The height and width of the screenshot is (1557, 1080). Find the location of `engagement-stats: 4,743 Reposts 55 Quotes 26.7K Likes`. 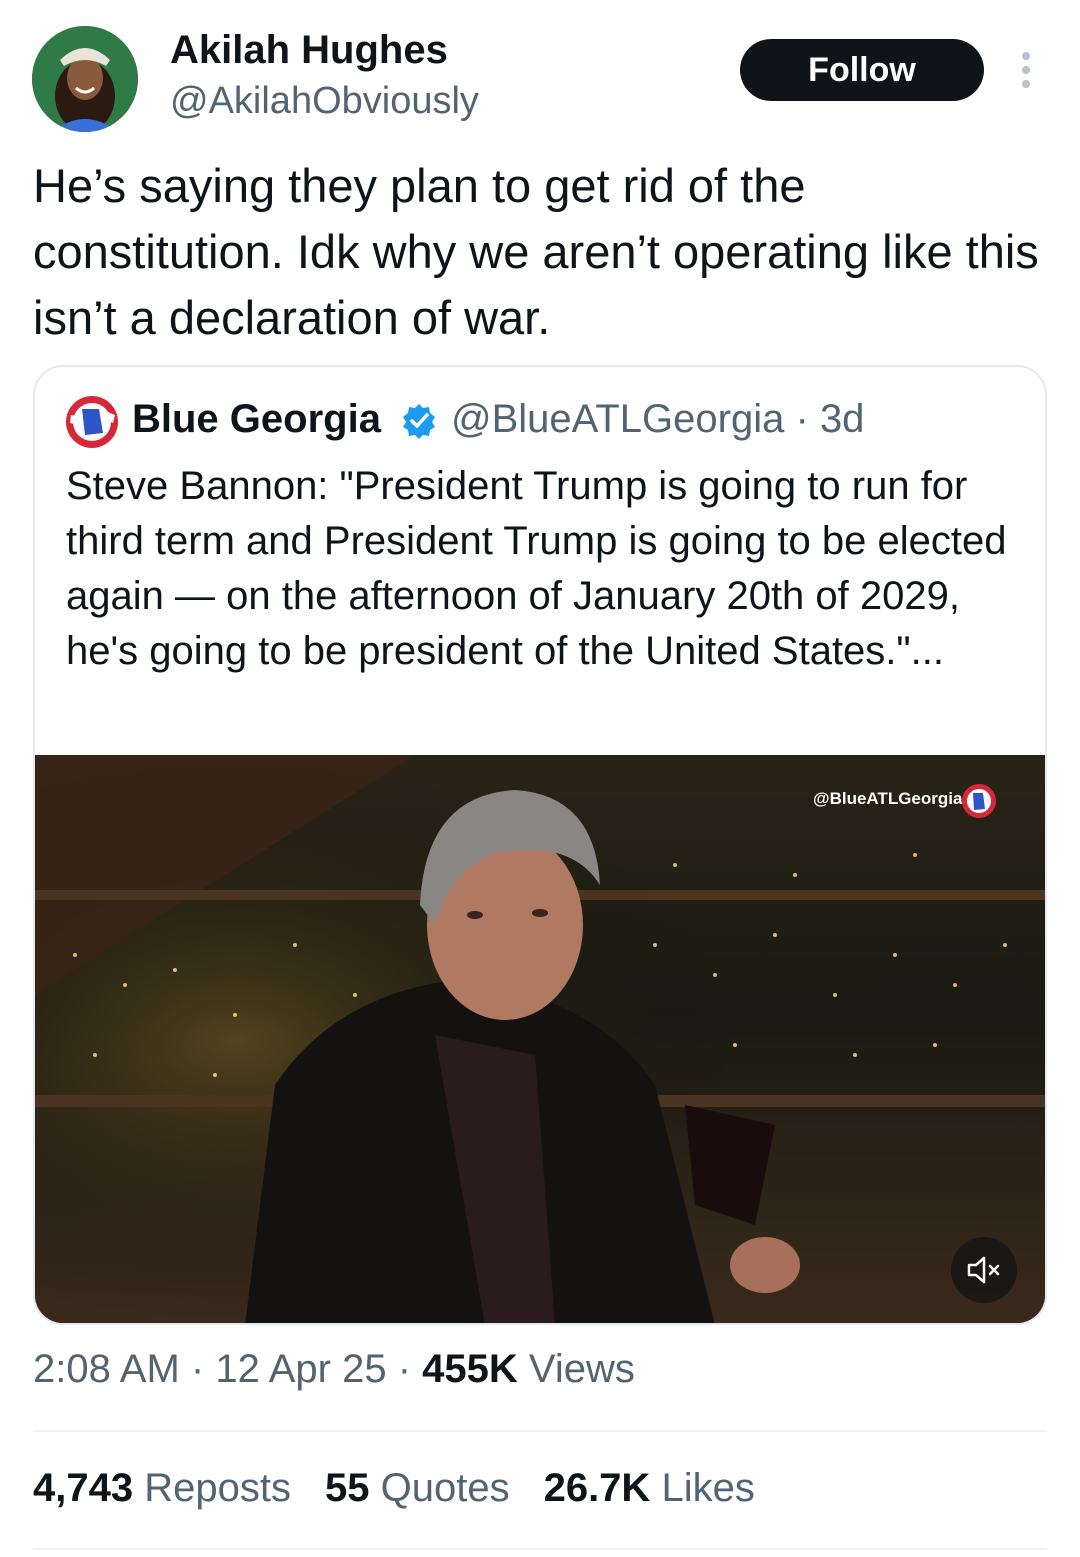

engagement-stats: 4,743 Reposts 55 Quotes 26.7K Likes is located at coordinates (394, 1488).